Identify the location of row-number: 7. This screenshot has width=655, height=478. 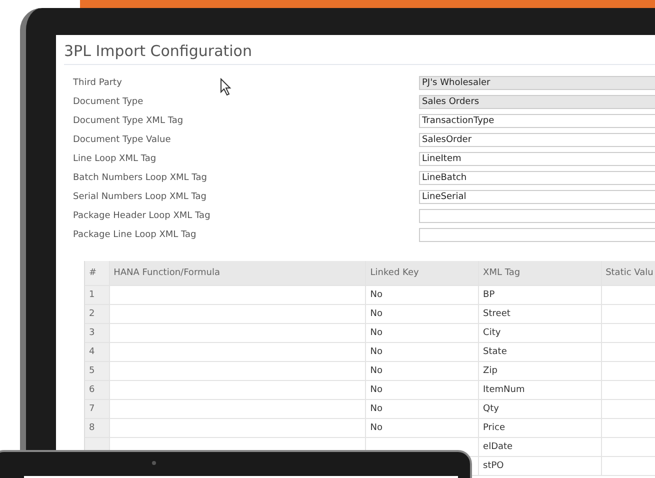
(97, 409).